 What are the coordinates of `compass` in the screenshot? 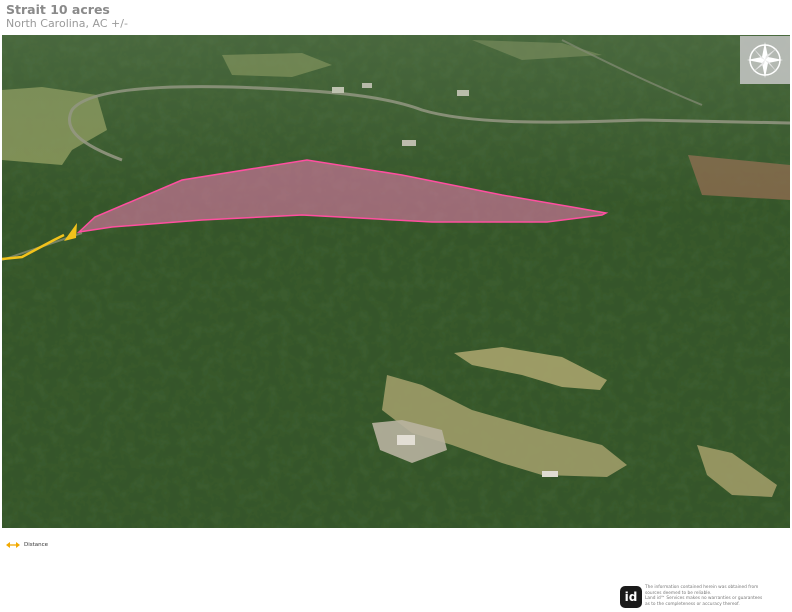 It's located at (765, 60).